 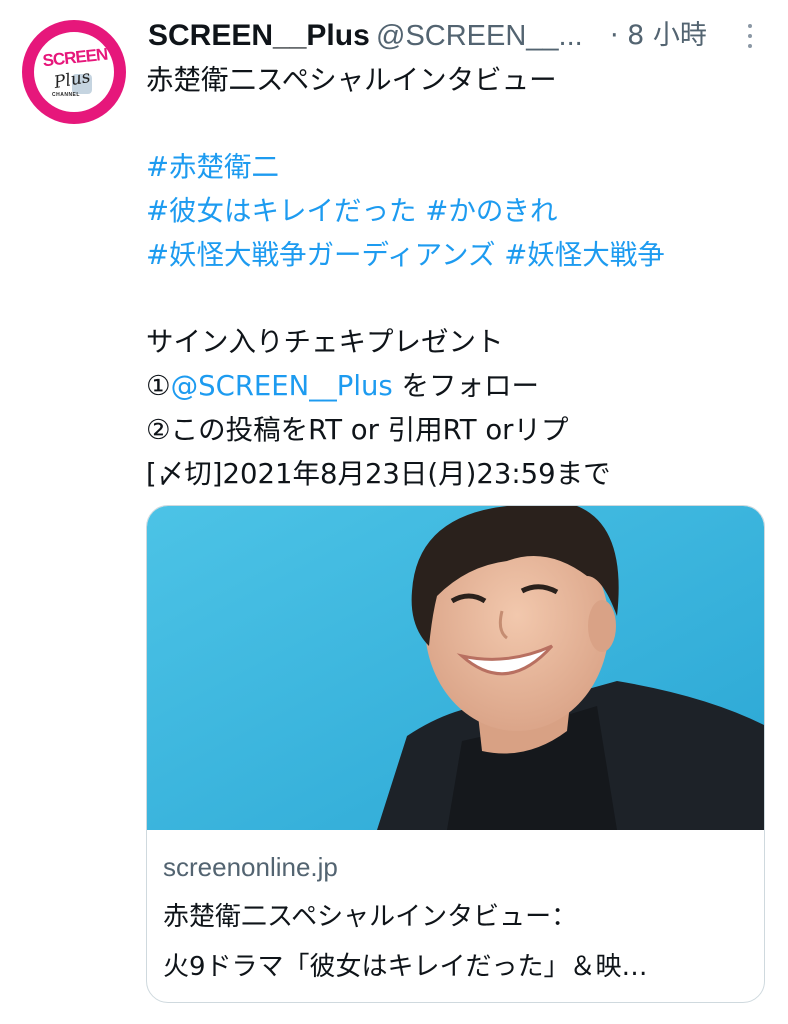 I want to click on hashtag-link: #かのきれ, so click(x=491, y=211).